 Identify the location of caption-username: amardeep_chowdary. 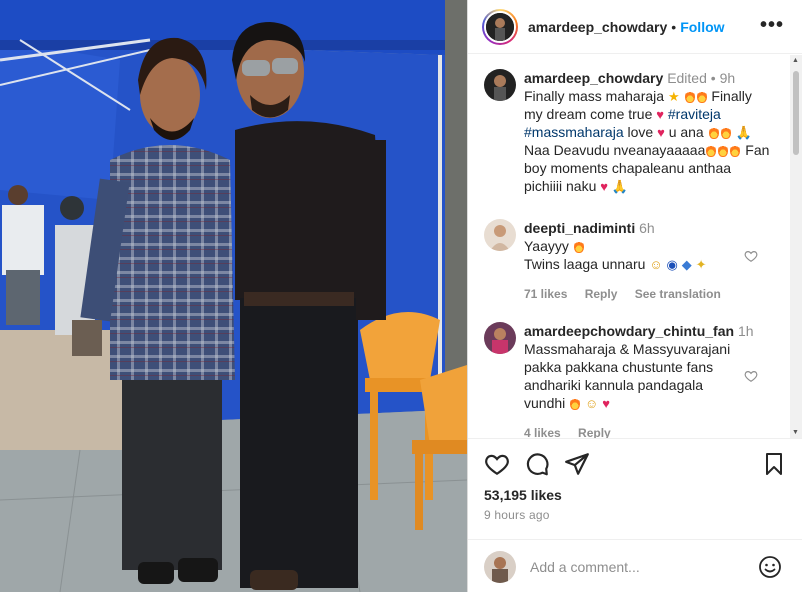
(593, 78).